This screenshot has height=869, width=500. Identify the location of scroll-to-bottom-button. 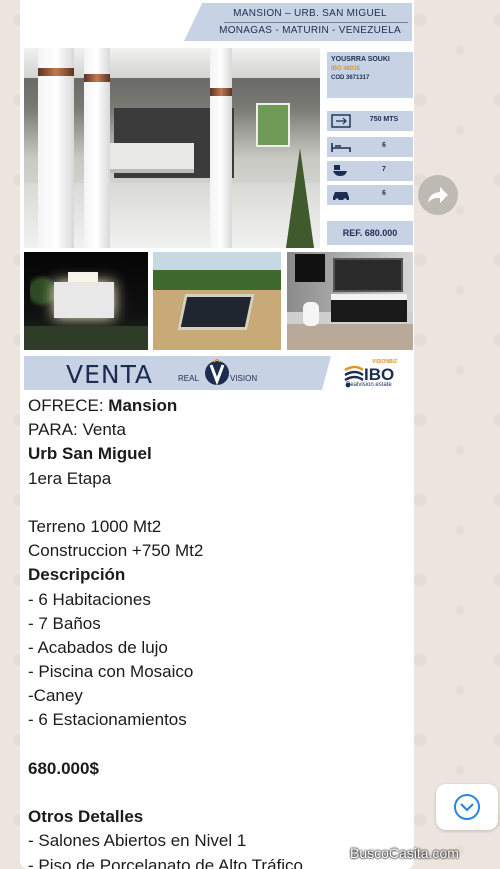
(467, 807).